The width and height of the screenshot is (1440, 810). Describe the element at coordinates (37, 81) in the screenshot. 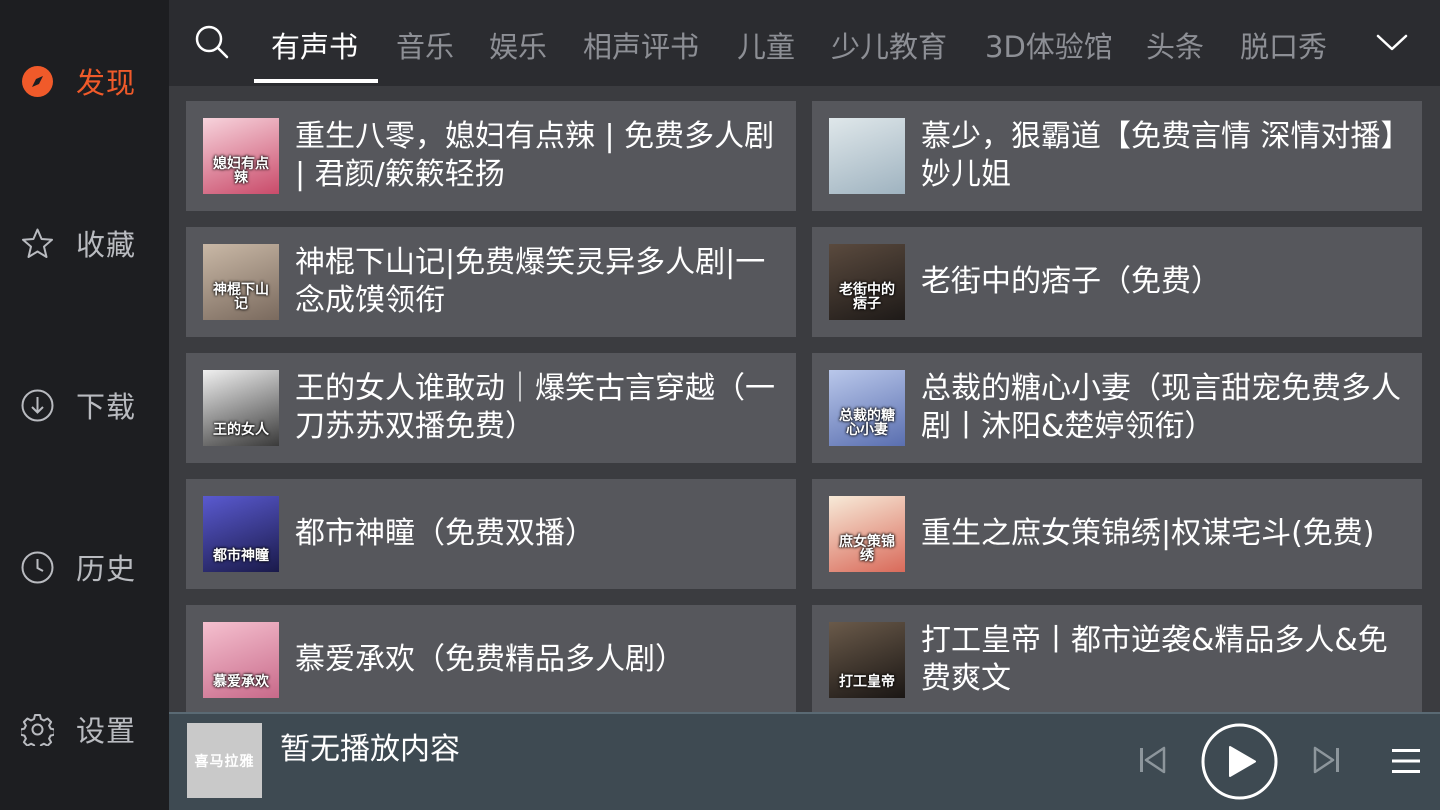

I see `compass-icon` at that location.